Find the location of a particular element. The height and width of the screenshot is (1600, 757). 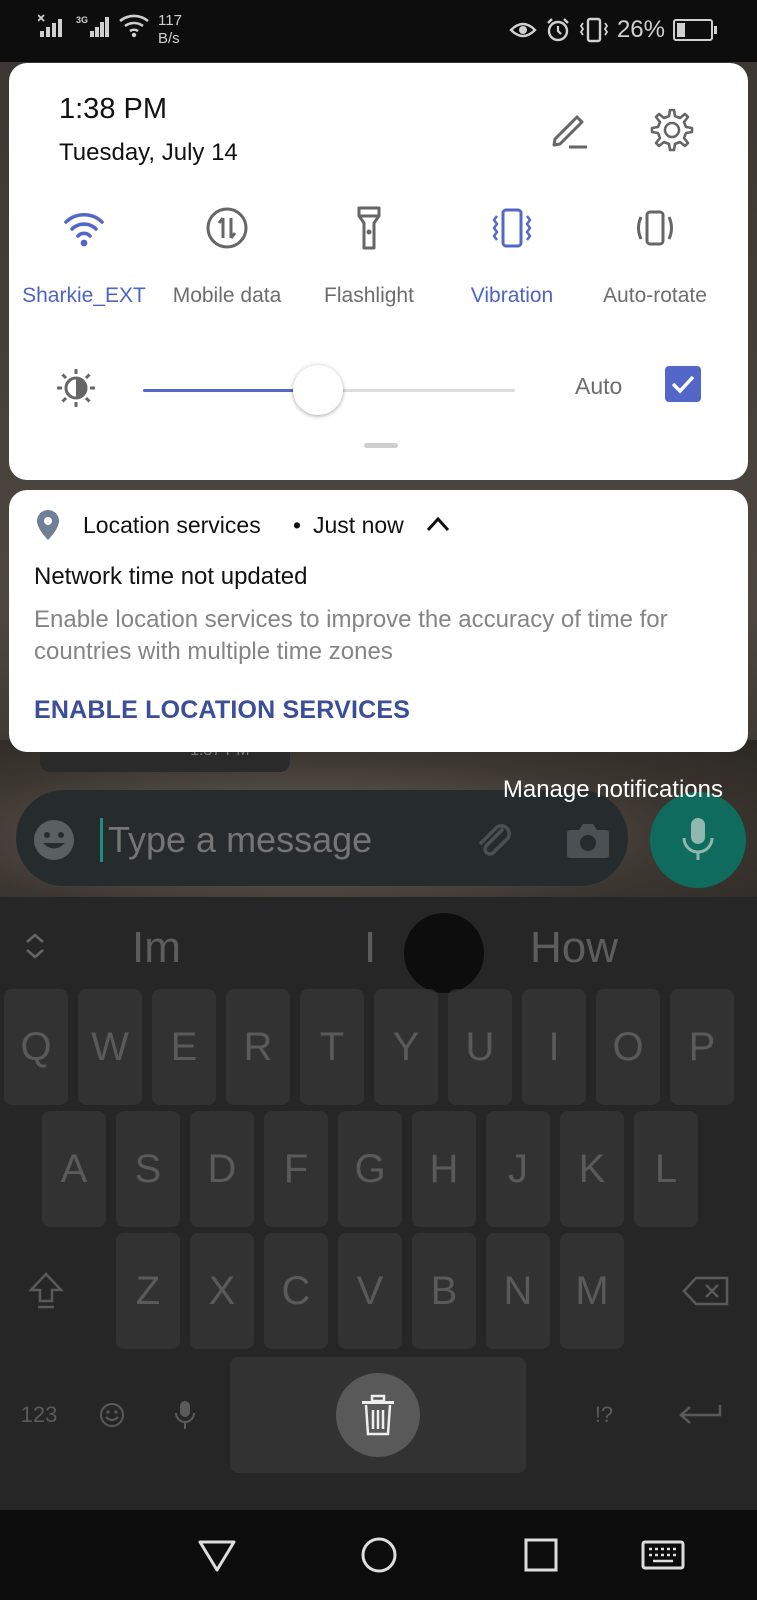

network-speed: 117 B/s is located at coordinates (170, 30).